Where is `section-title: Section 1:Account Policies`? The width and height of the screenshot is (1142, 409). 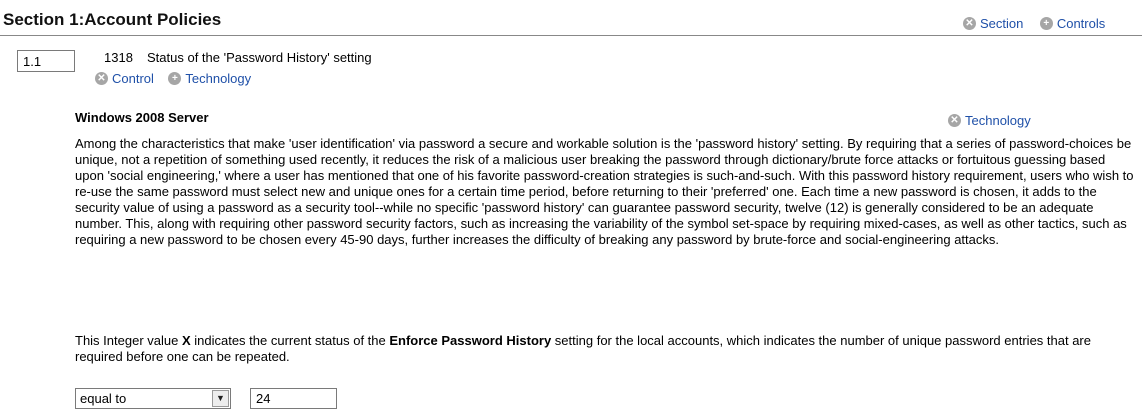 section-title: Section 1:Account Policies is located at coordinates (112, 19).